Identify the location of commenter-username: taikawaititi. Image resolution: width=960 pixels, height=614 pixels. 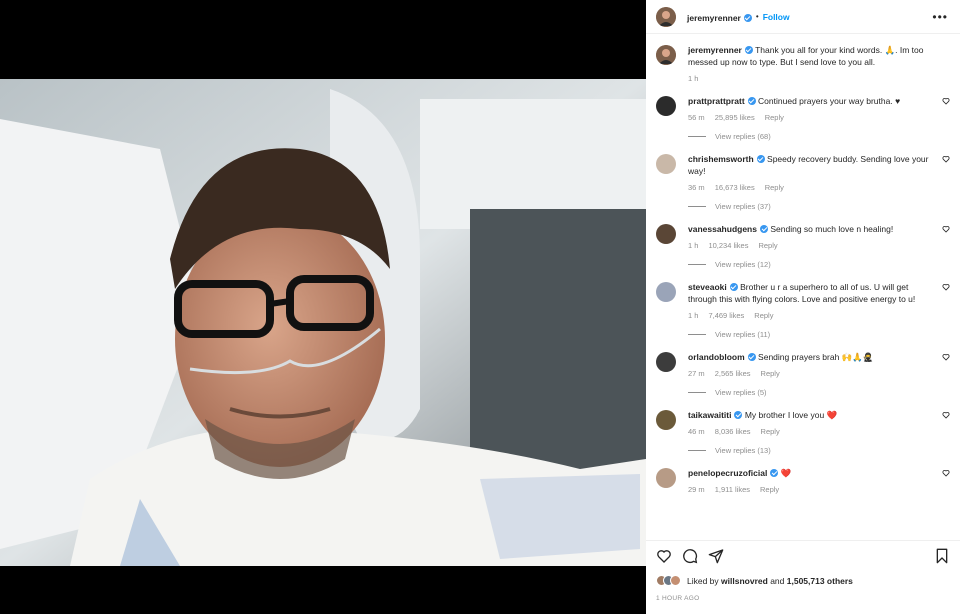
(709, 415).